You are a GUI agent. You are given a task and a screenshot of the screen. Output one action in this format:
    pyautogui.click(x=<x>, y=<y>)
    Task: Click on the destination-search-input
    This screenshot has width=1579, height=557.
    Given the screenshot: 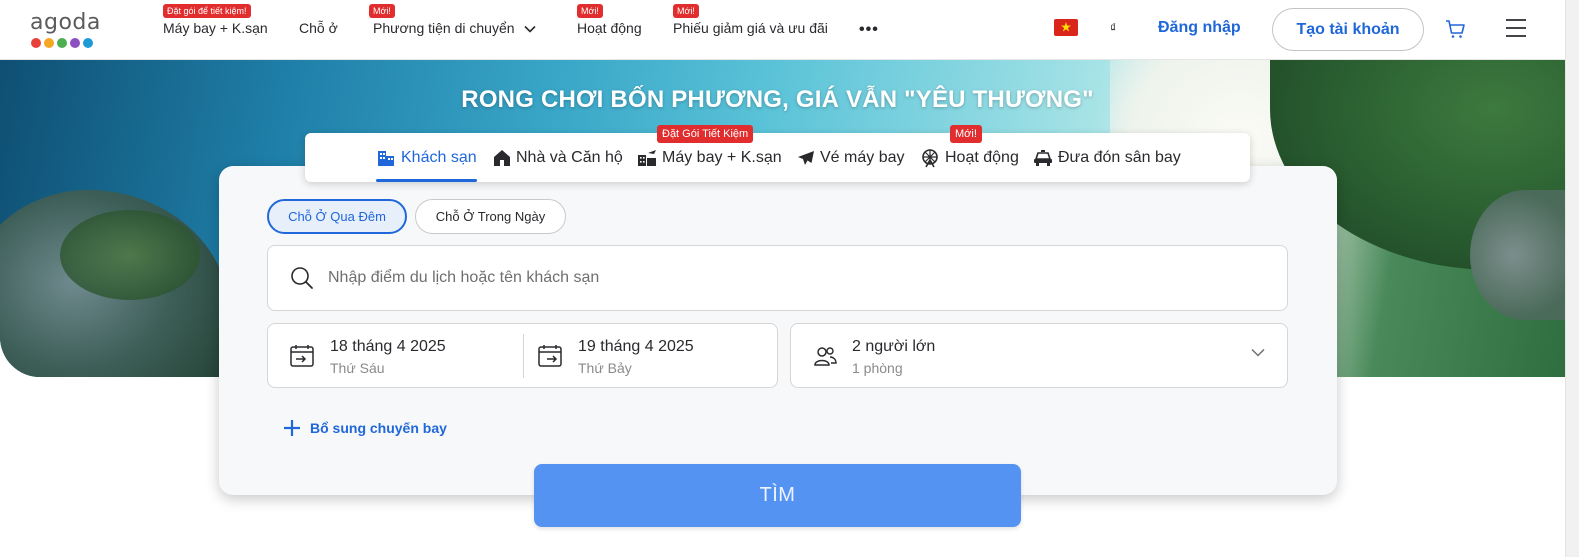 What is the action you would take?
    pyautogui.click(x=778, y=278)
    